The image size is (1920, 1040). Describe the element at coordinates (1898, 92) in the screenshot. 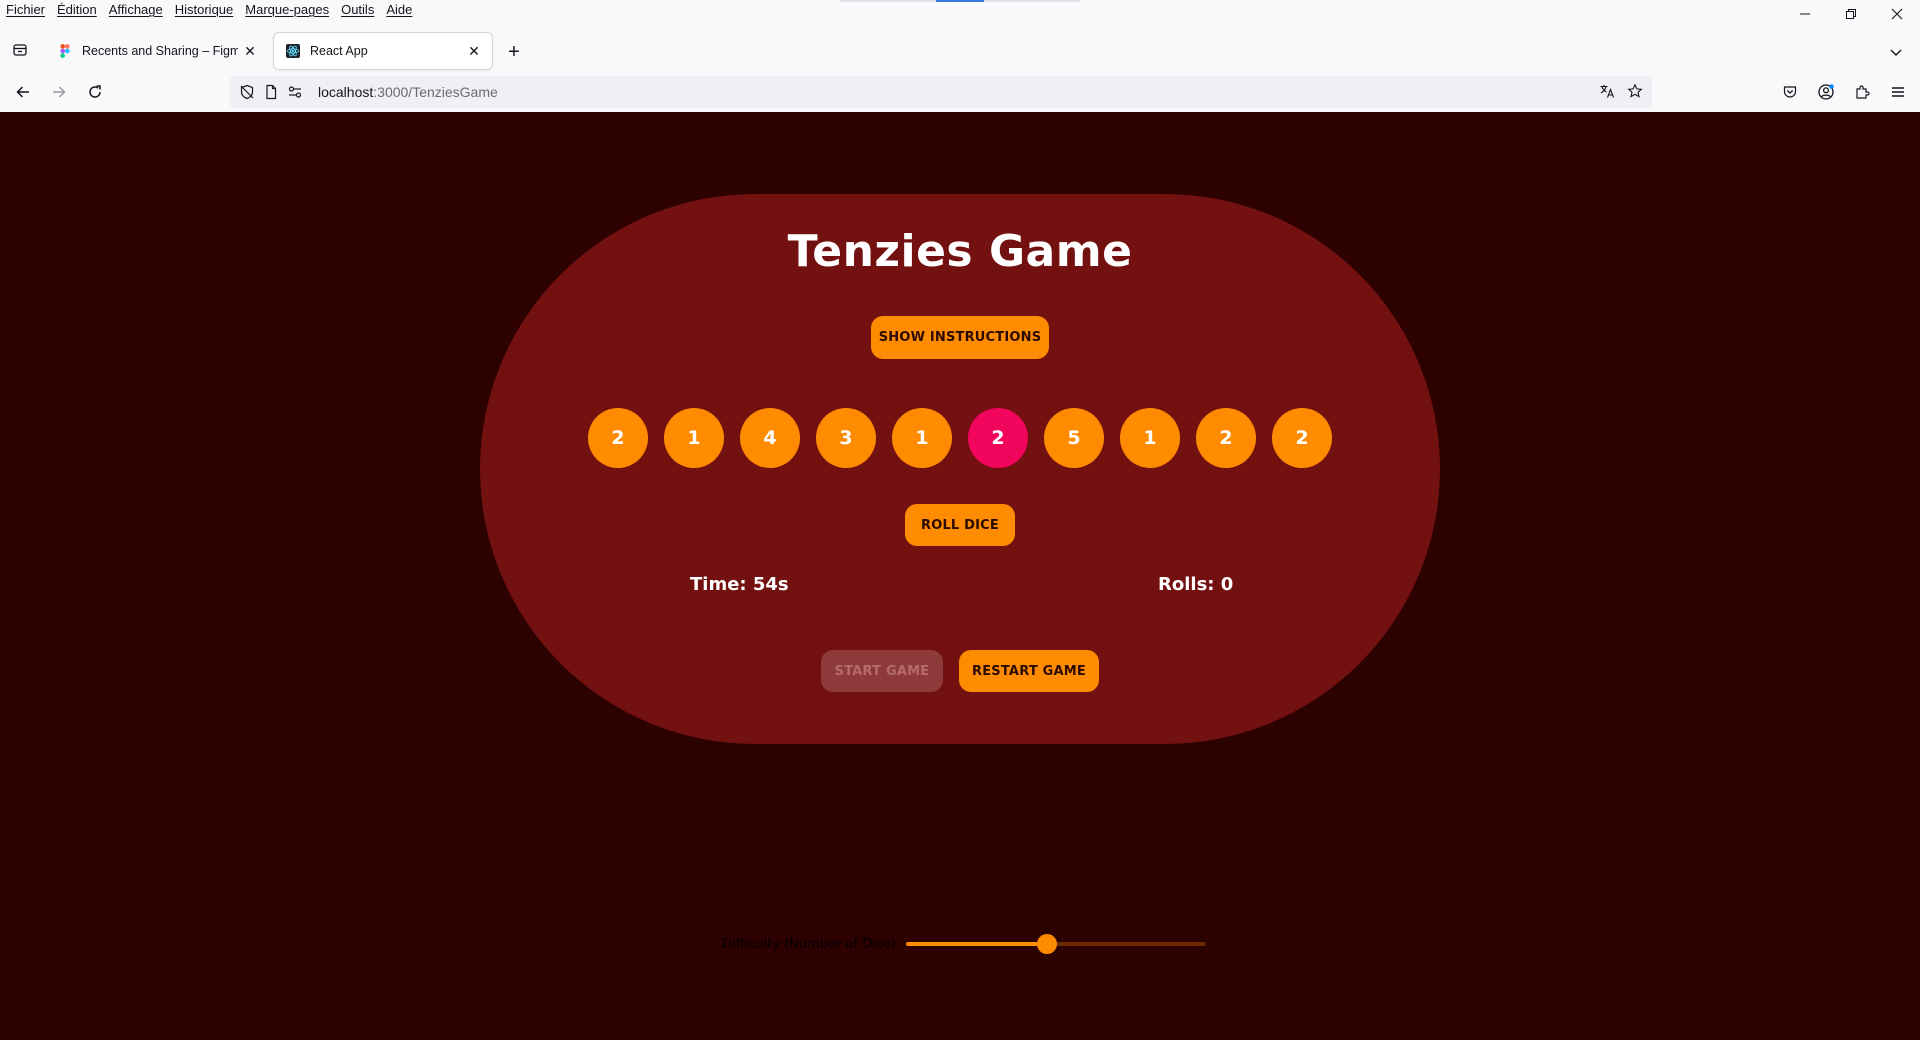

I see `app-menu-icon` at that location.